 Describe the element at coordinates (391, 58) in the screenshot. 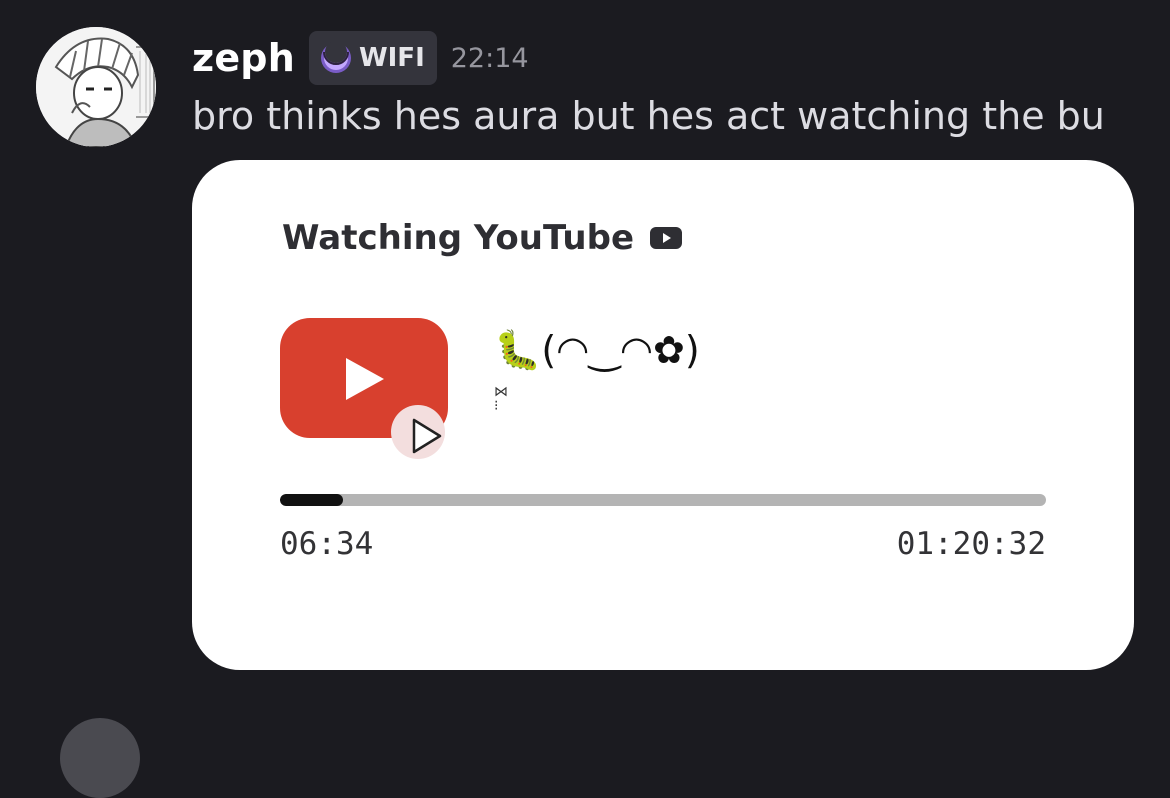

I see `server-tag-label: WIFI` at that location.